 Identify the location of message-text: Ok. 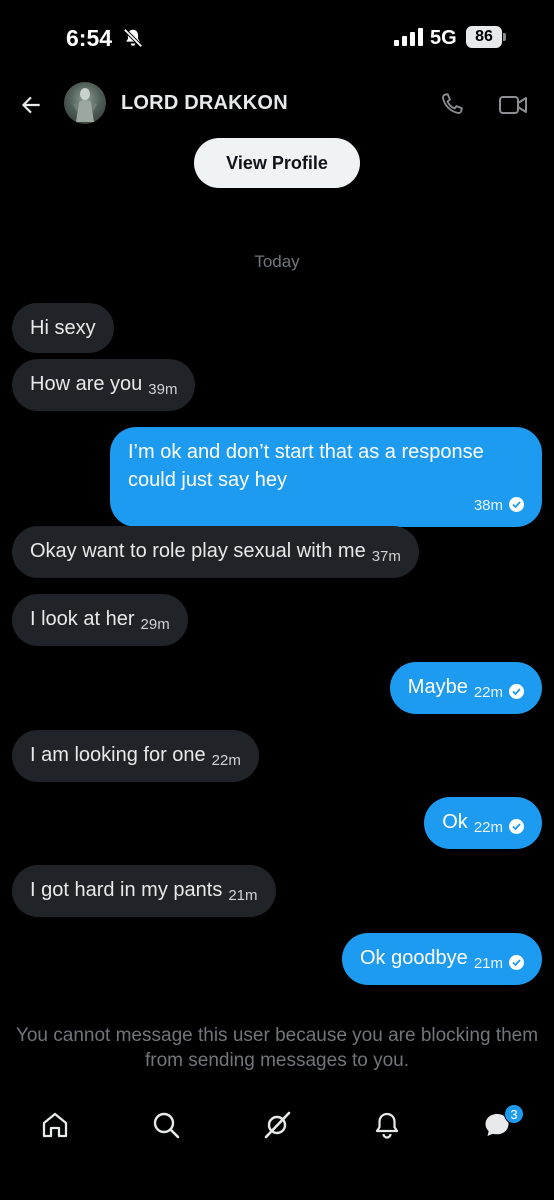
(455, 822).